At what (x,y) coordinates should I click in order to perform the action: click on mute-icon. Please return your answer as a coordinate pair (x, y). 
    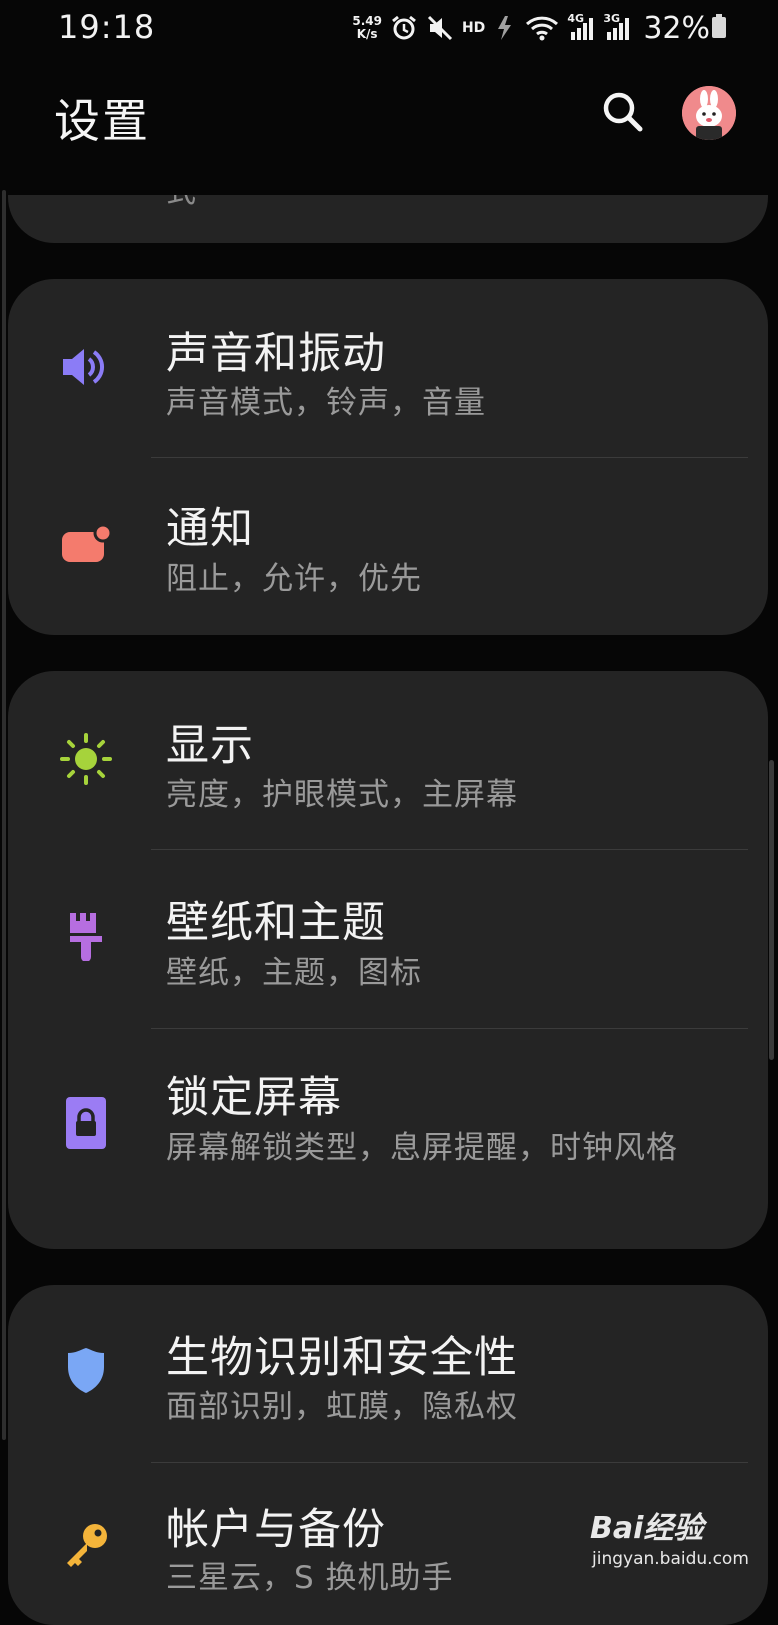
    Looking at the image, I should click on (440, 28).